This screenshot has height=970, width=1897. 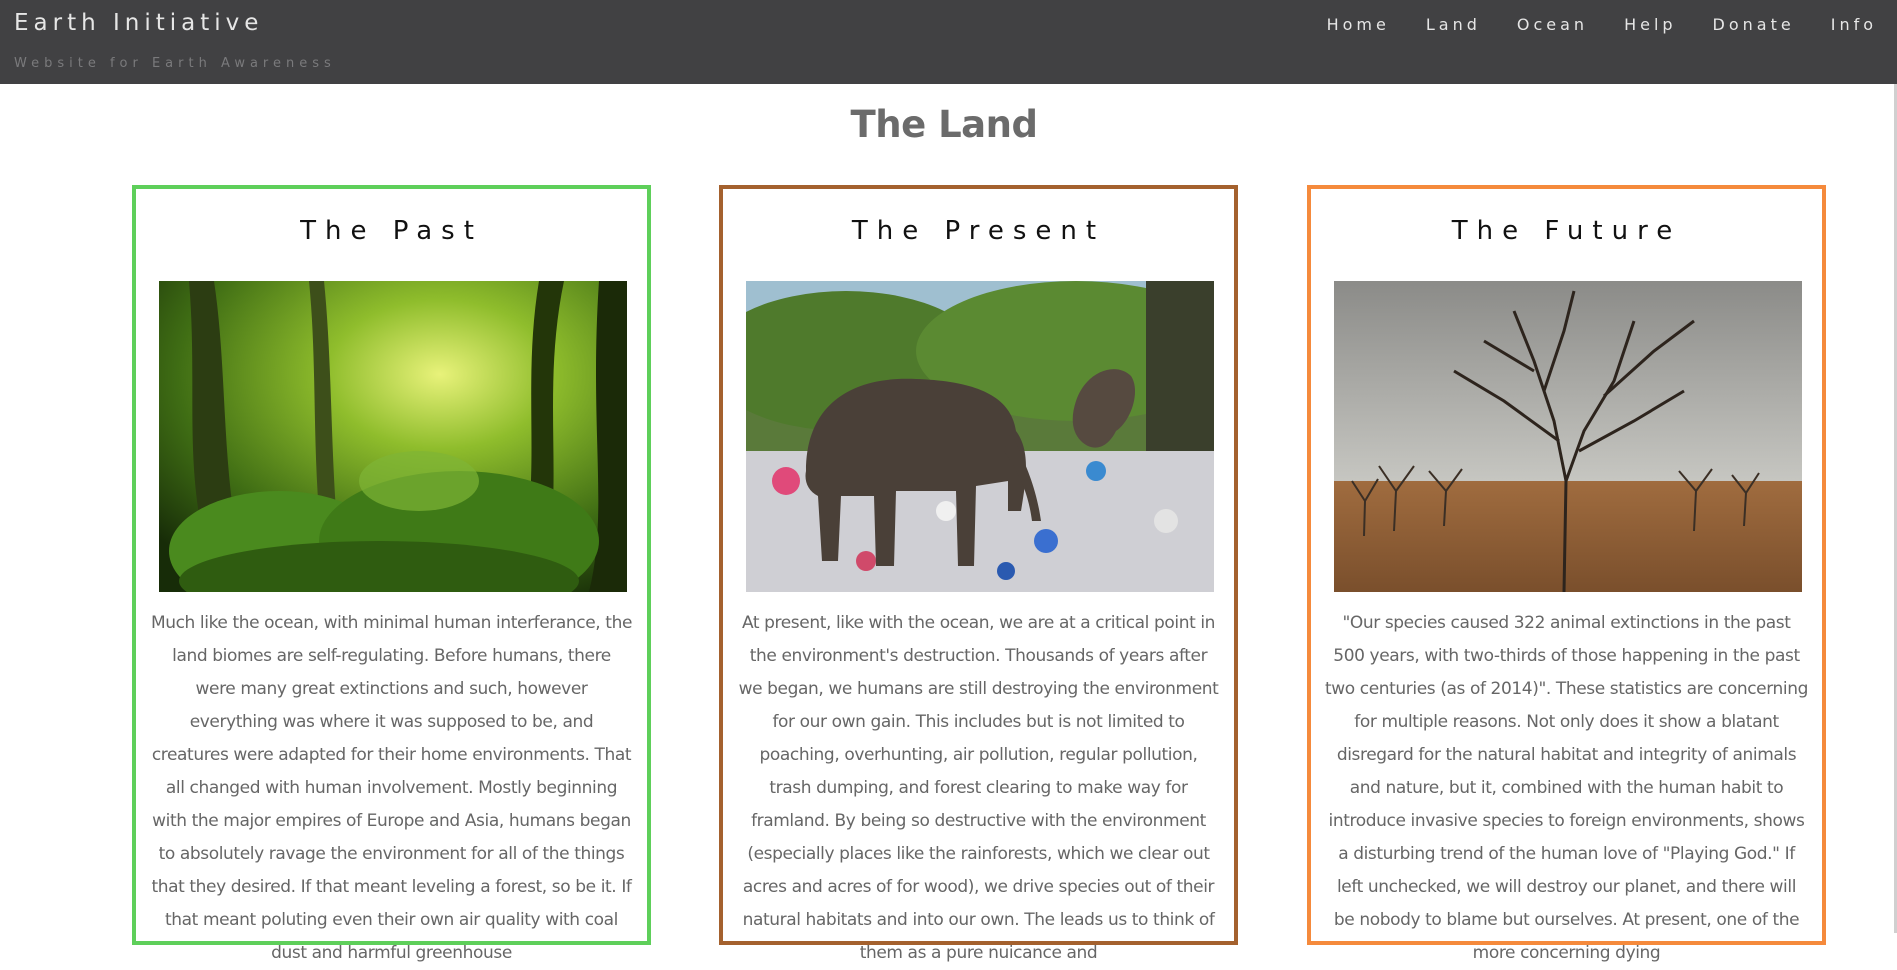 I want to click on page-title: The Land, so click(x=944, y=124).